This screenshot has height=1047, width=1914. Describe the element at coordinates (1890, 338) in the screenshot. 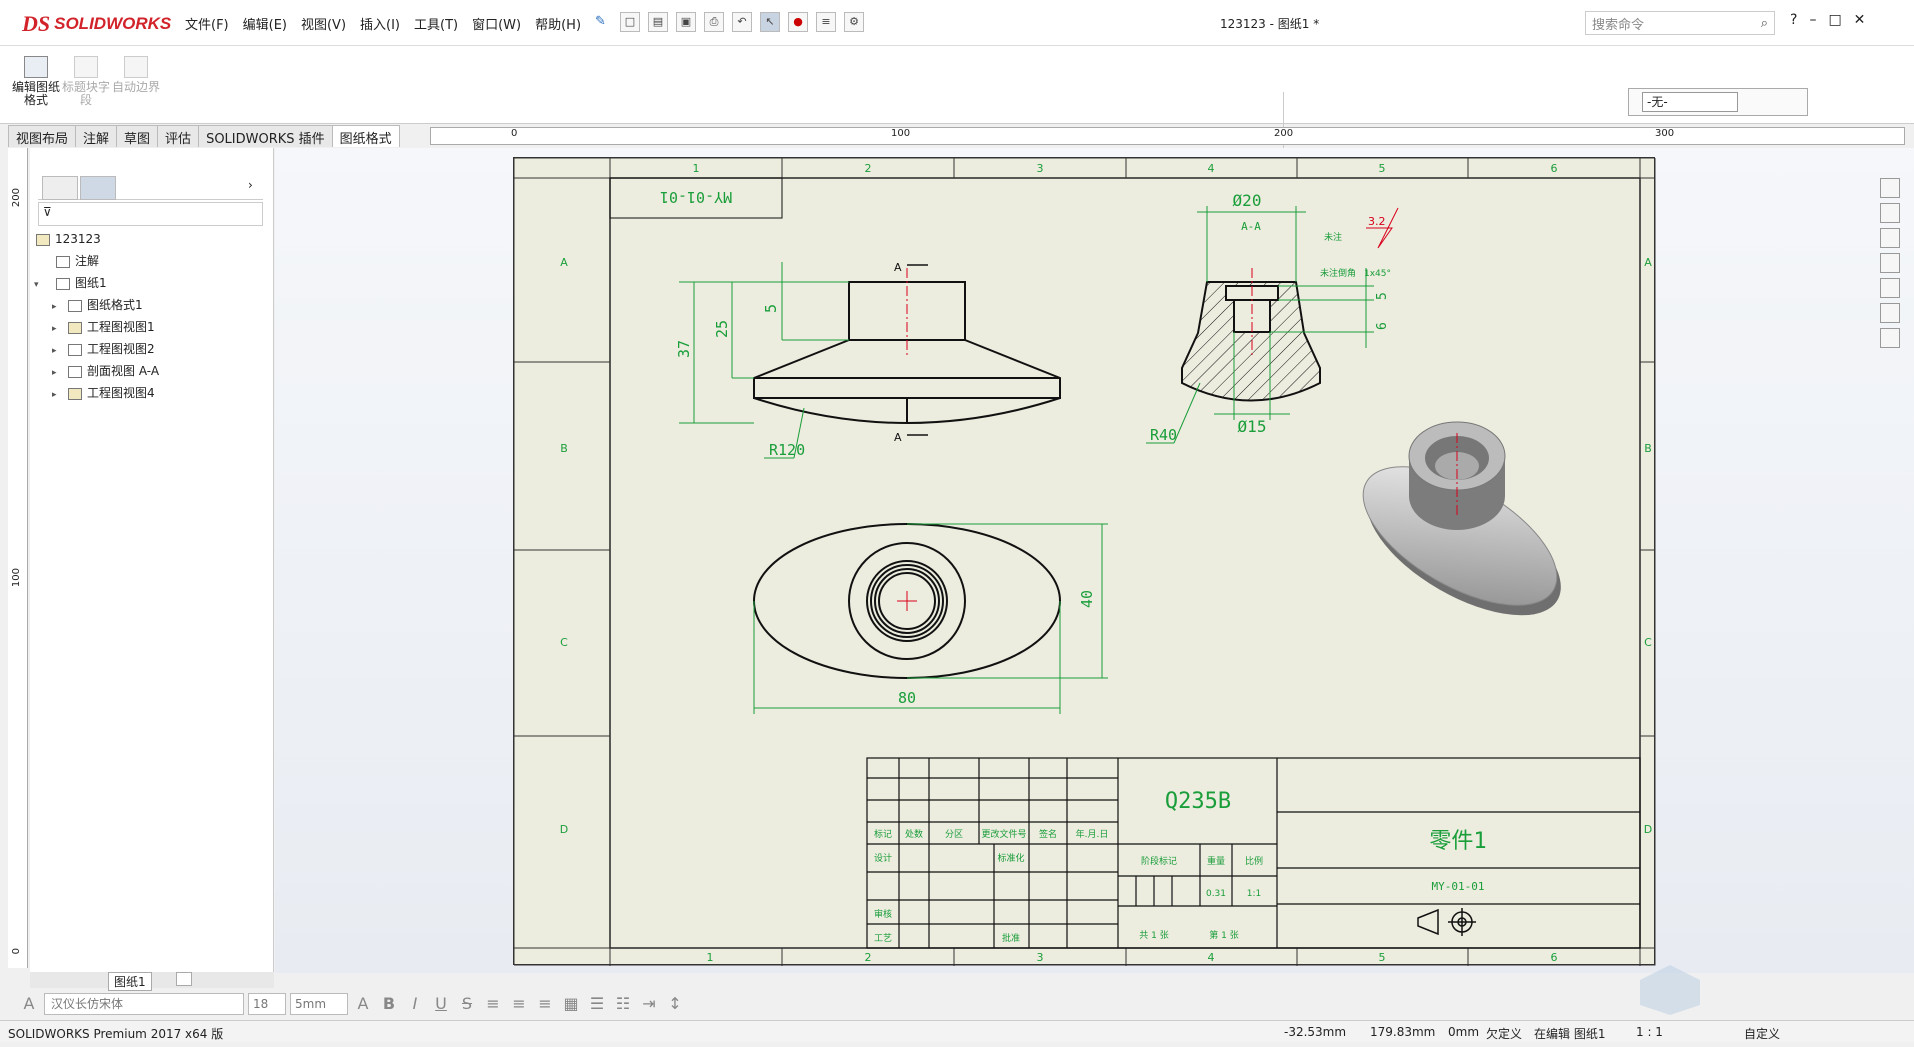

I see `forum-icon` at that location.